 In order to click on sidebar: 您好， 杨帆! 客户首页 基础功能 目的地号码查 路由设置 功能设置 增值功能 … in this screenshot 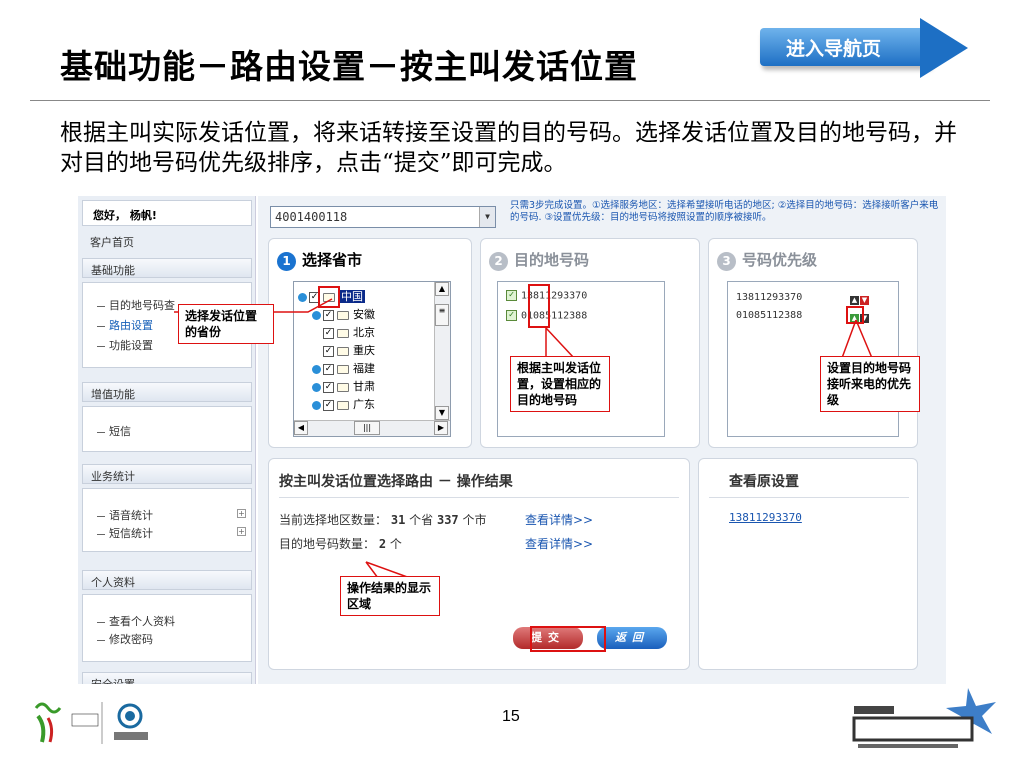, I will do `click(167, 440)`.